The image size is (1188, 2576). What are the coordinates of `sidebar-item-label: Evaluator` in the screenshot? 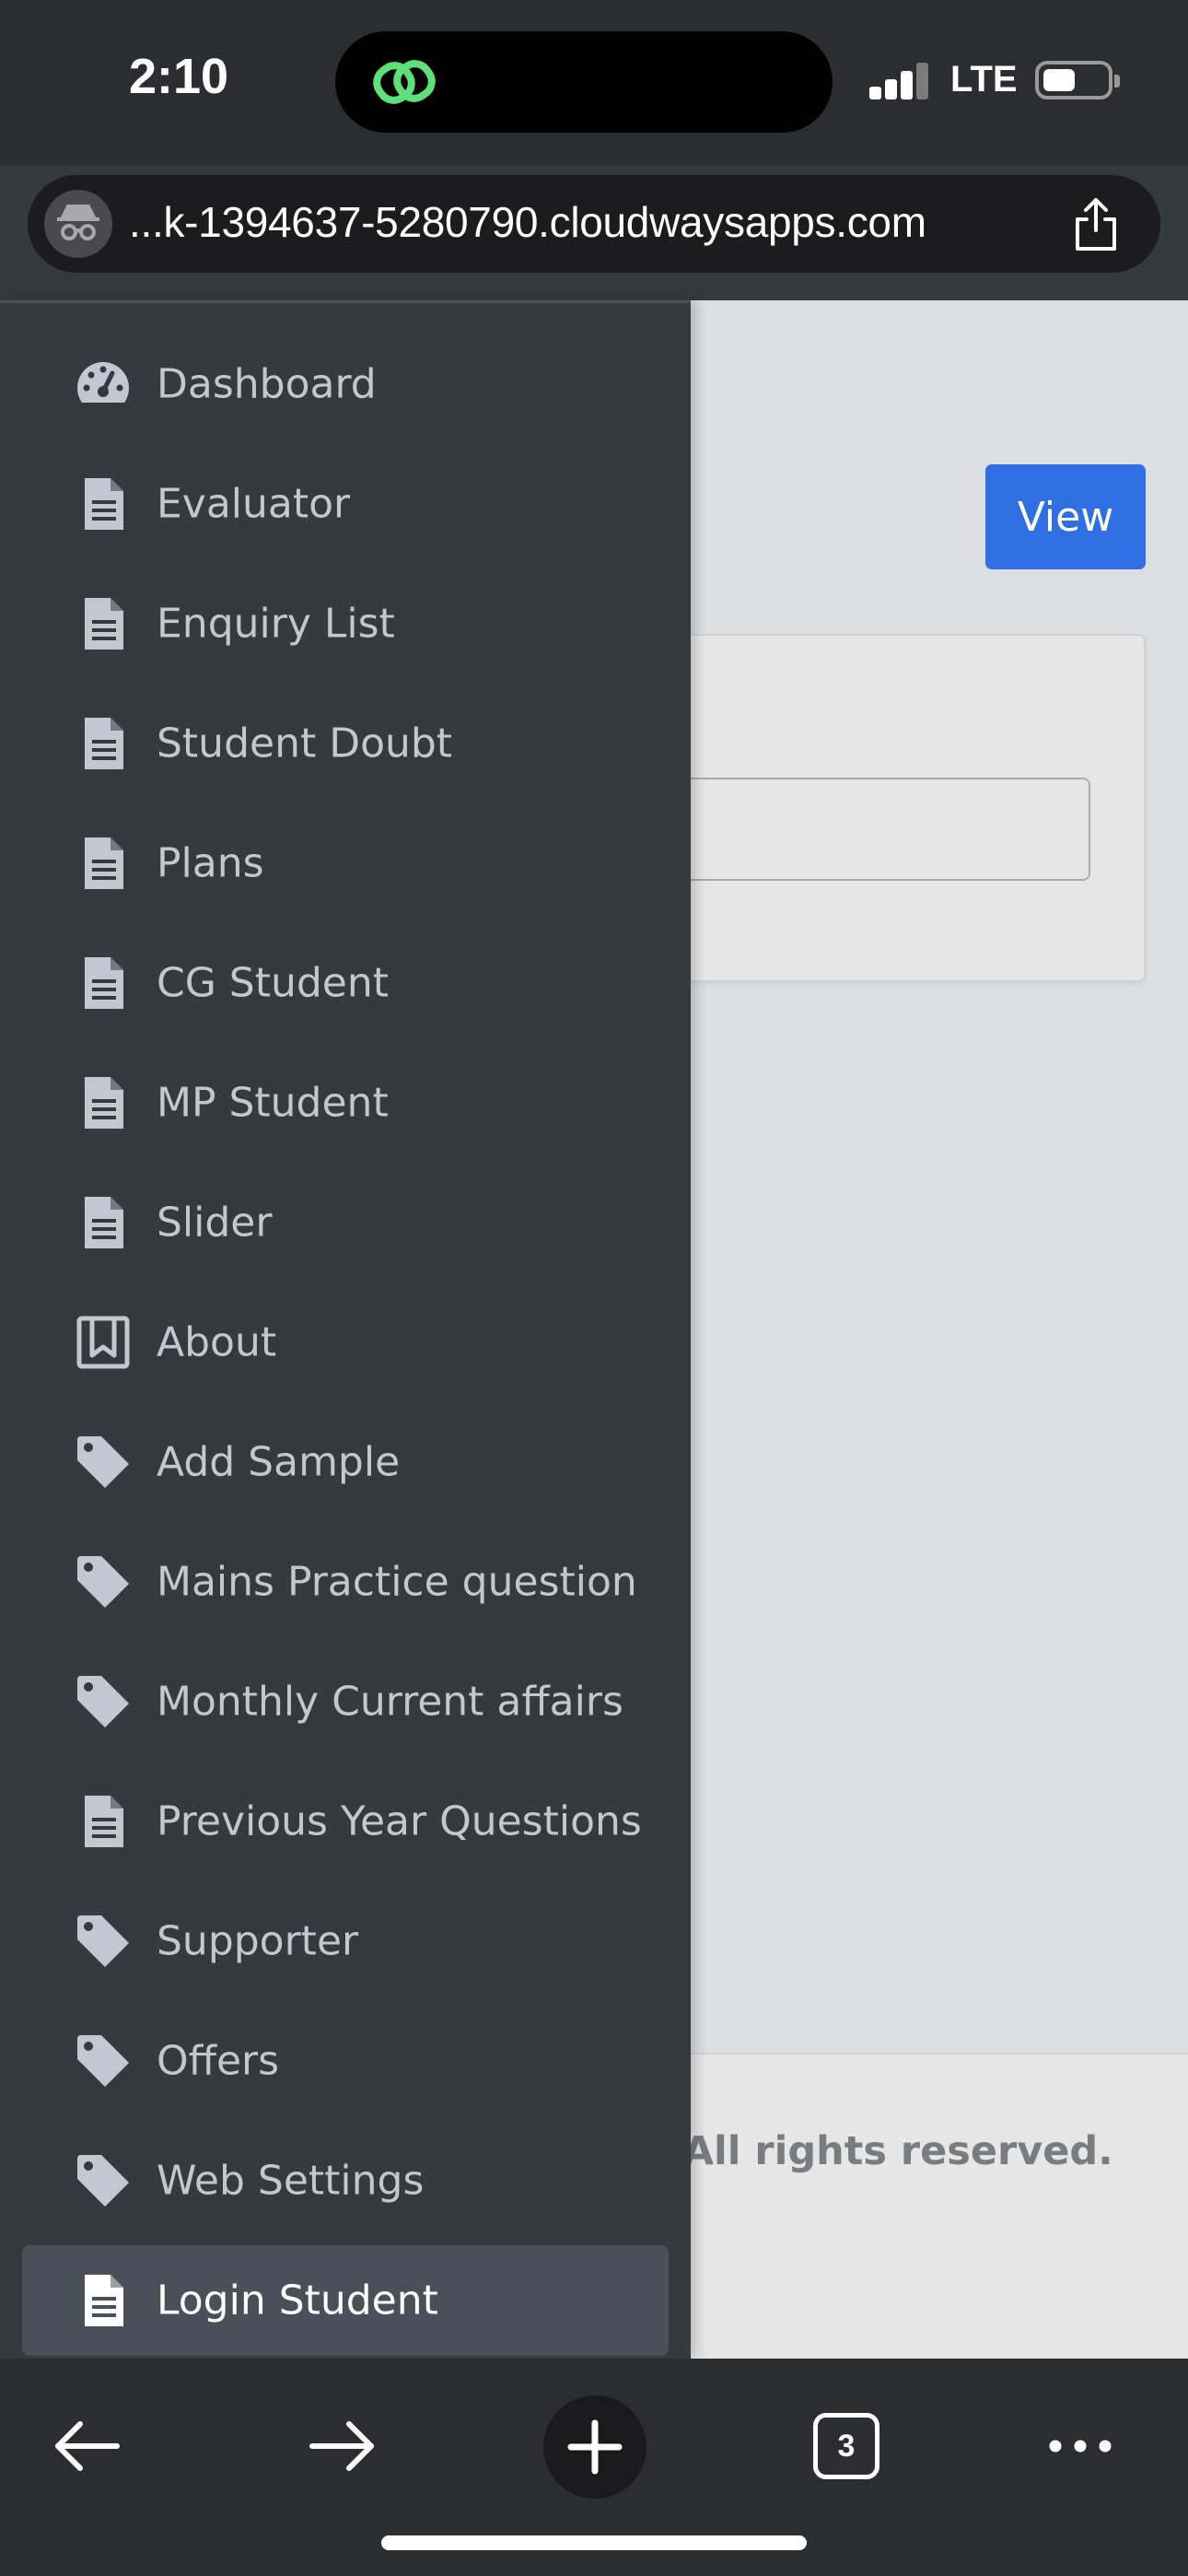 It's located at (254, 504).